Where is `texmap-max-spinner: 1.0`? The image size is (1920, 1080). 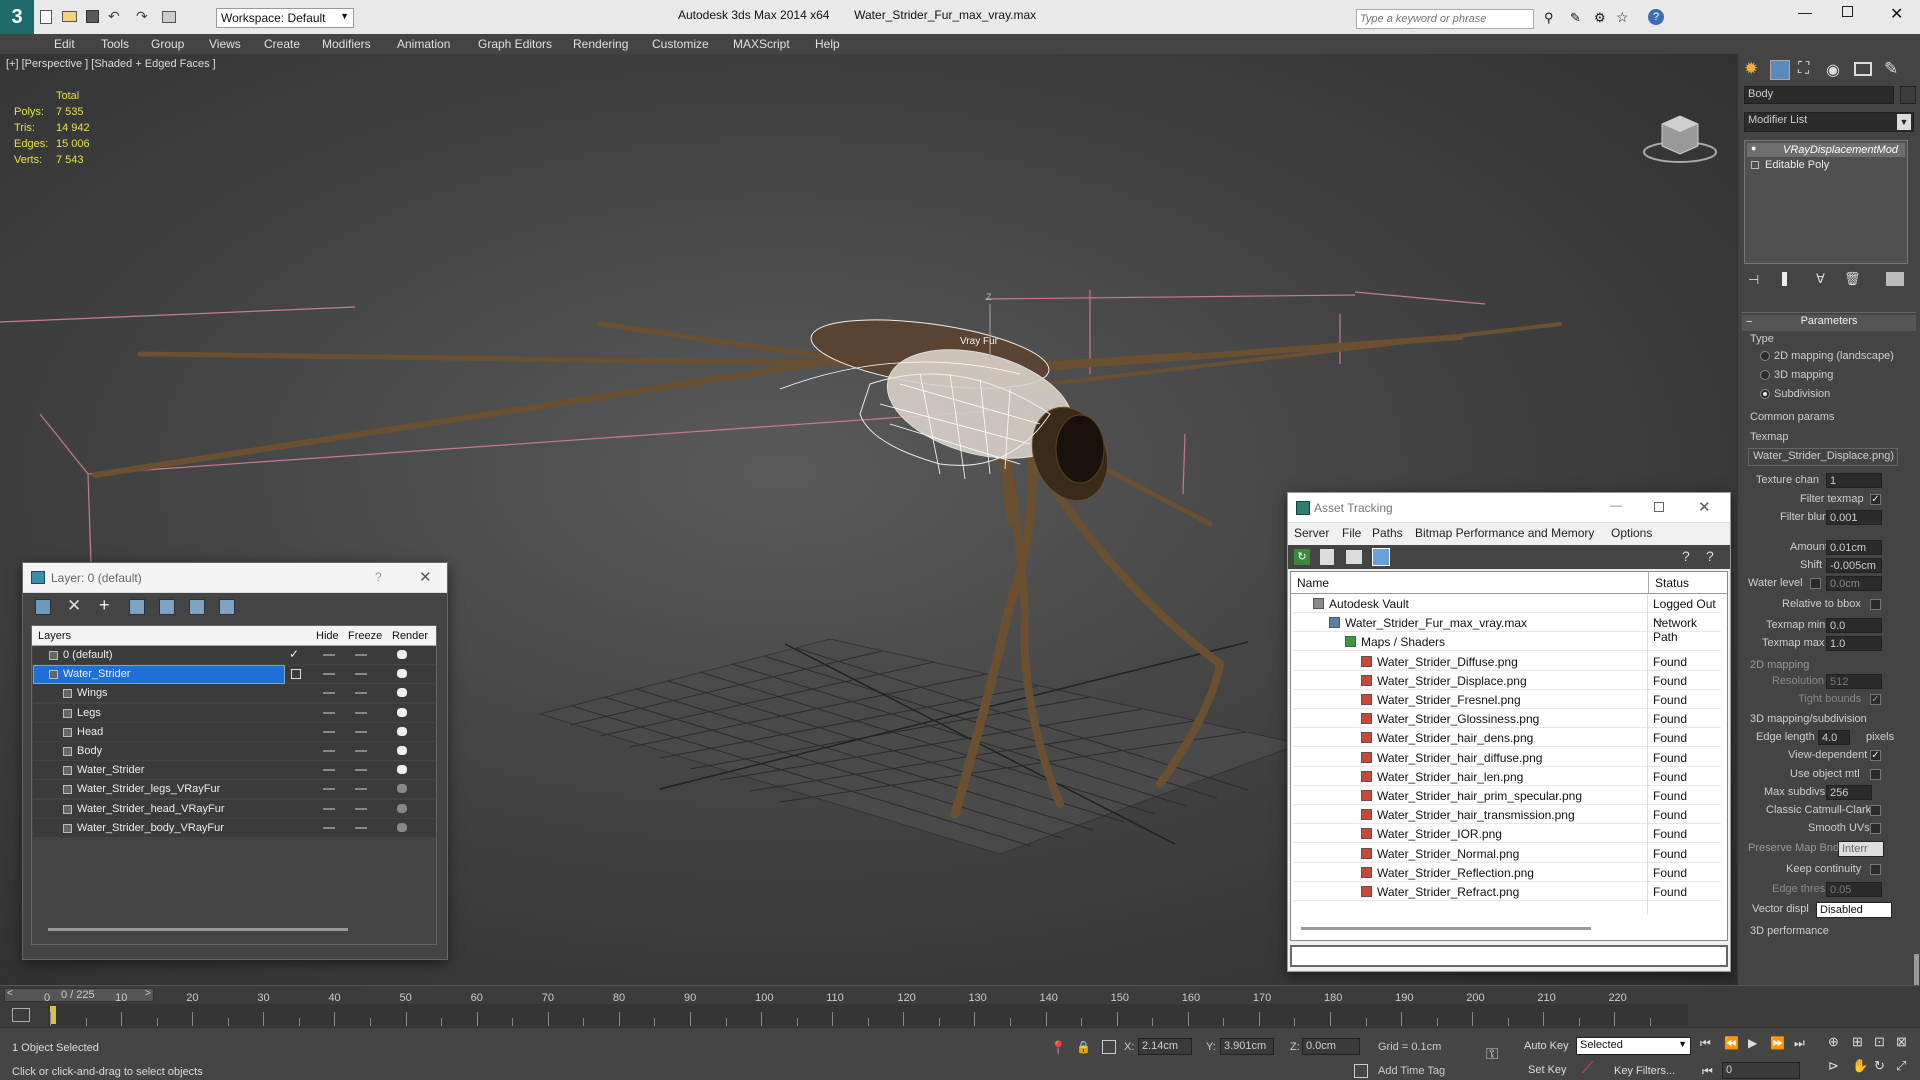 texmap-max-spinner: 1.0 is located at coordinates (1854, 643).